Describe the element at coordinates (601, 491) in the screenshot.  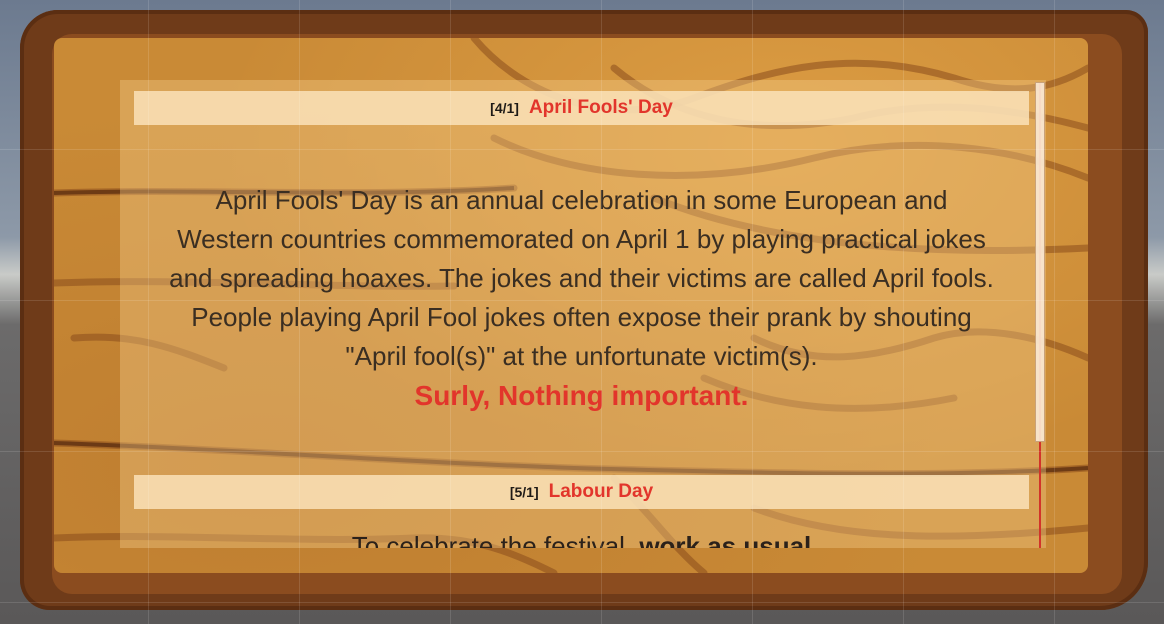
I see `festival-title: Labour Day` at that location.